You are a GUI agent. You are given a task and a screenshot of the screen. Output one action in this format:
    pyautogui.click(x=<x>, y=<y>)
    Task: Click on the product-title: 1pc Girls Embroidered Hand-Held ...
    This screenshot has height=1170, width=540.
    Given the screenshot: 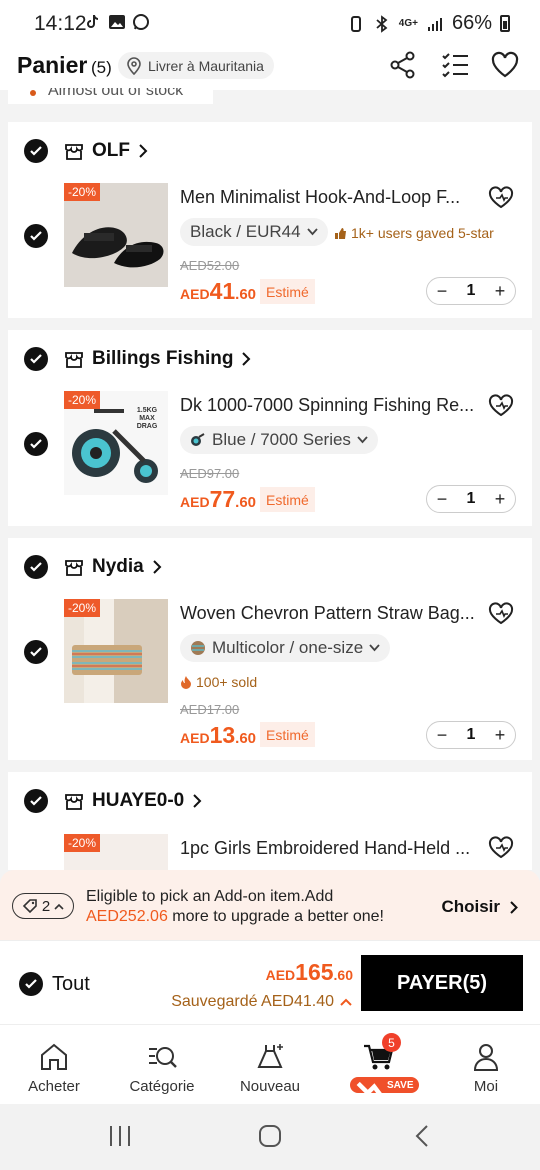 What is the action you would take?
    pyautogui.click(x=330, y=848)
    